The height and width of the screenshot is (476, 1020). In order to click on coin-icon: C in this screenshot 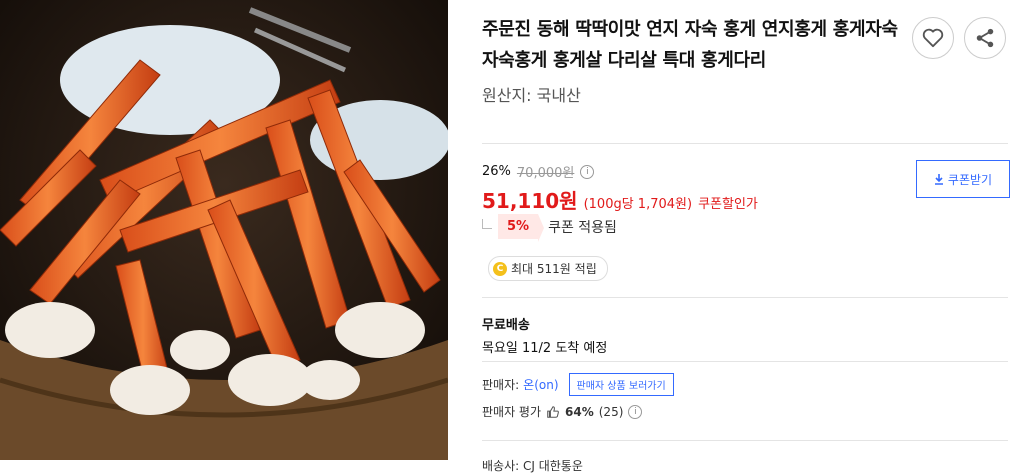, I will do `click(500, 268)`.